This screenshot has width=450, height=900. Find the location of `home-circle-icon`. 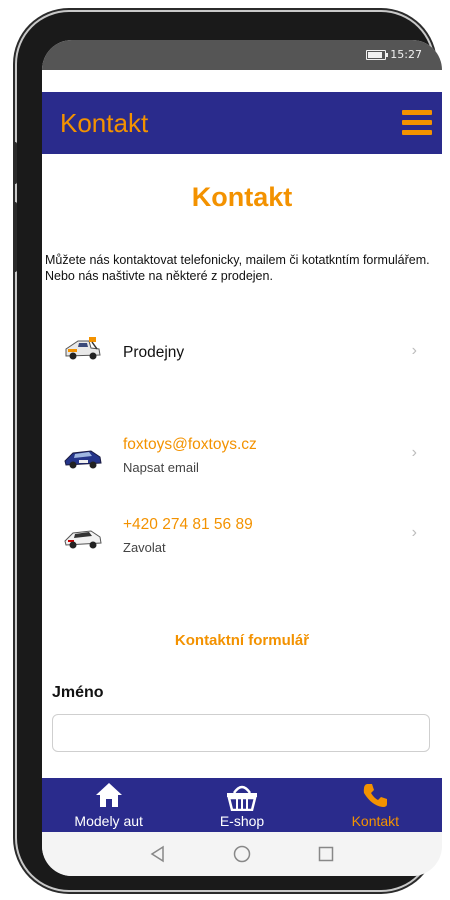

home-circle-icon is located at coordinates (242, 854).